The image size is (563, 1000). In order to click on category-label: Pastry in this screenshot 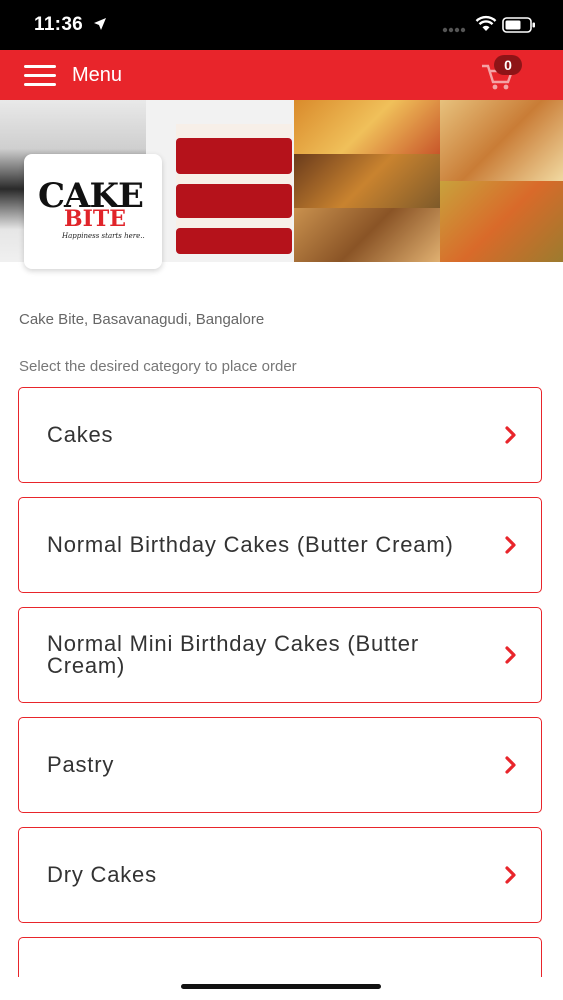, I will do `click(81, 764)`.